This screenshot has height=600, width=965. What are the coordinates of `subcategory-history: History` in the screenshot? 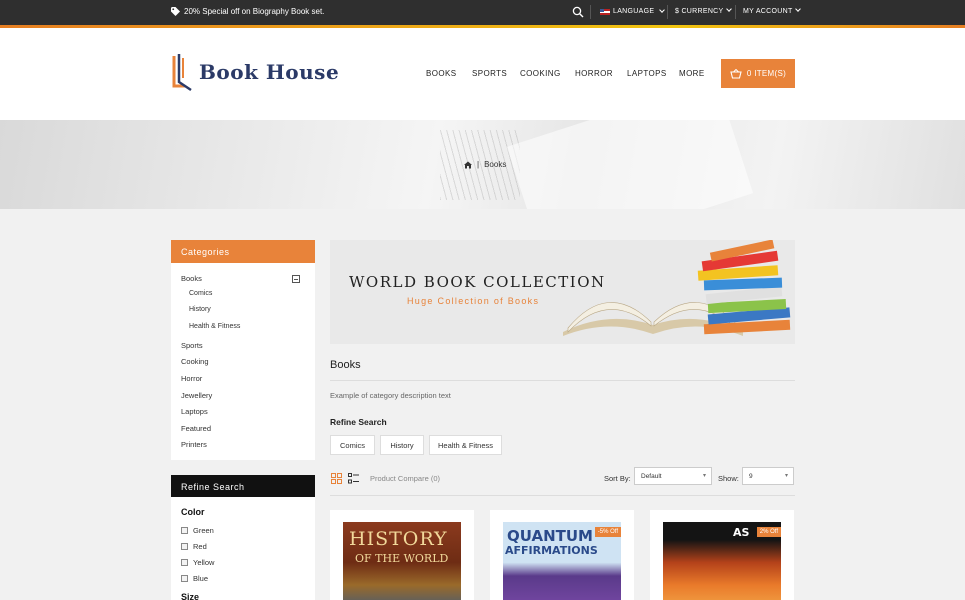 It's located at (402, 445).